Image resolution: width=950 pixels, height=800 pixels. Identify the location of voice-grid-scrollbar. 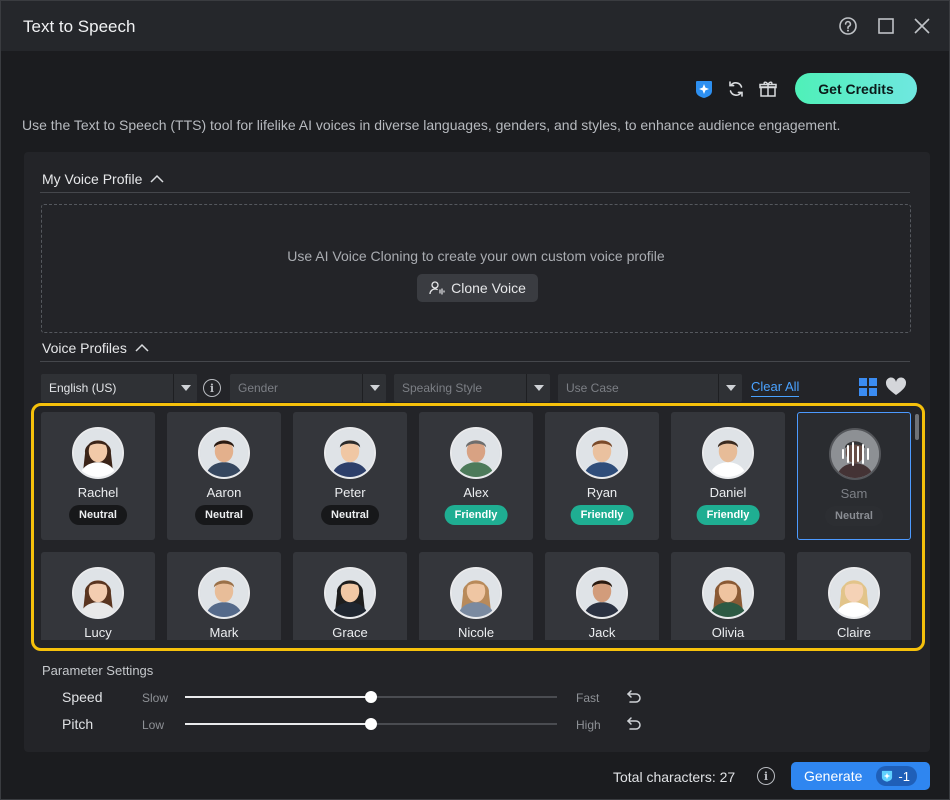
(917, 427).